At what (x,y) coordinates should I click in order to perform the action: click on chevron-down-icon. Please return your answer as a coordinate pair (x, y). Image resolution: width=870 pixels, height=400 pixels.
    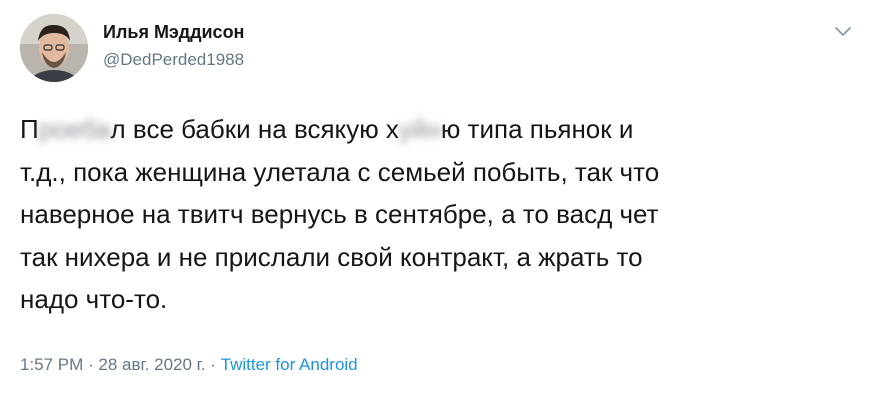
    Looking at the image, I should click on (843, 31).